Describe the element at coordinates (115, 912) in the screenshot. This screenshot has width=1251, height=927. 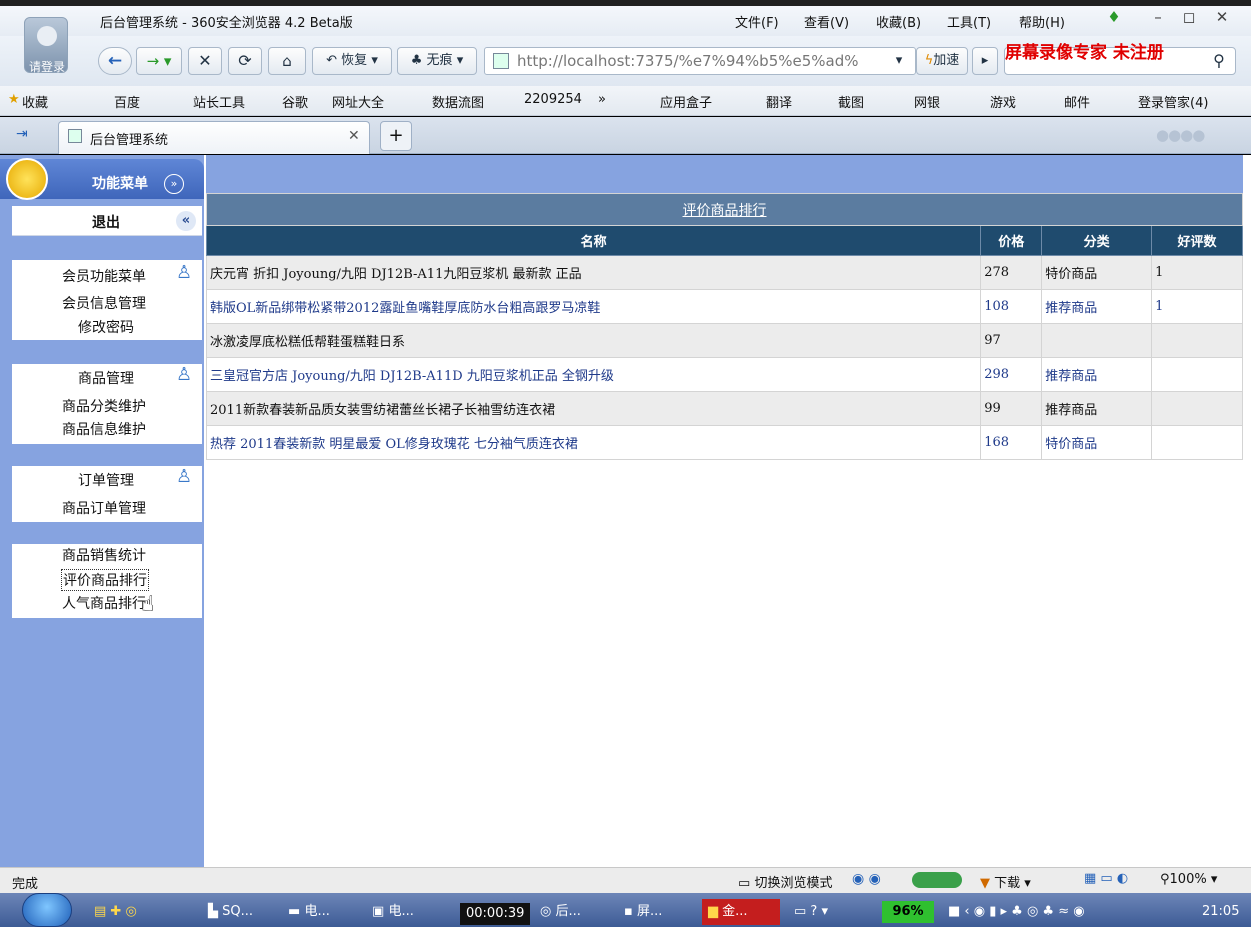
I see `quick-launch-icons: ▤ ✚ ◎` at that location.